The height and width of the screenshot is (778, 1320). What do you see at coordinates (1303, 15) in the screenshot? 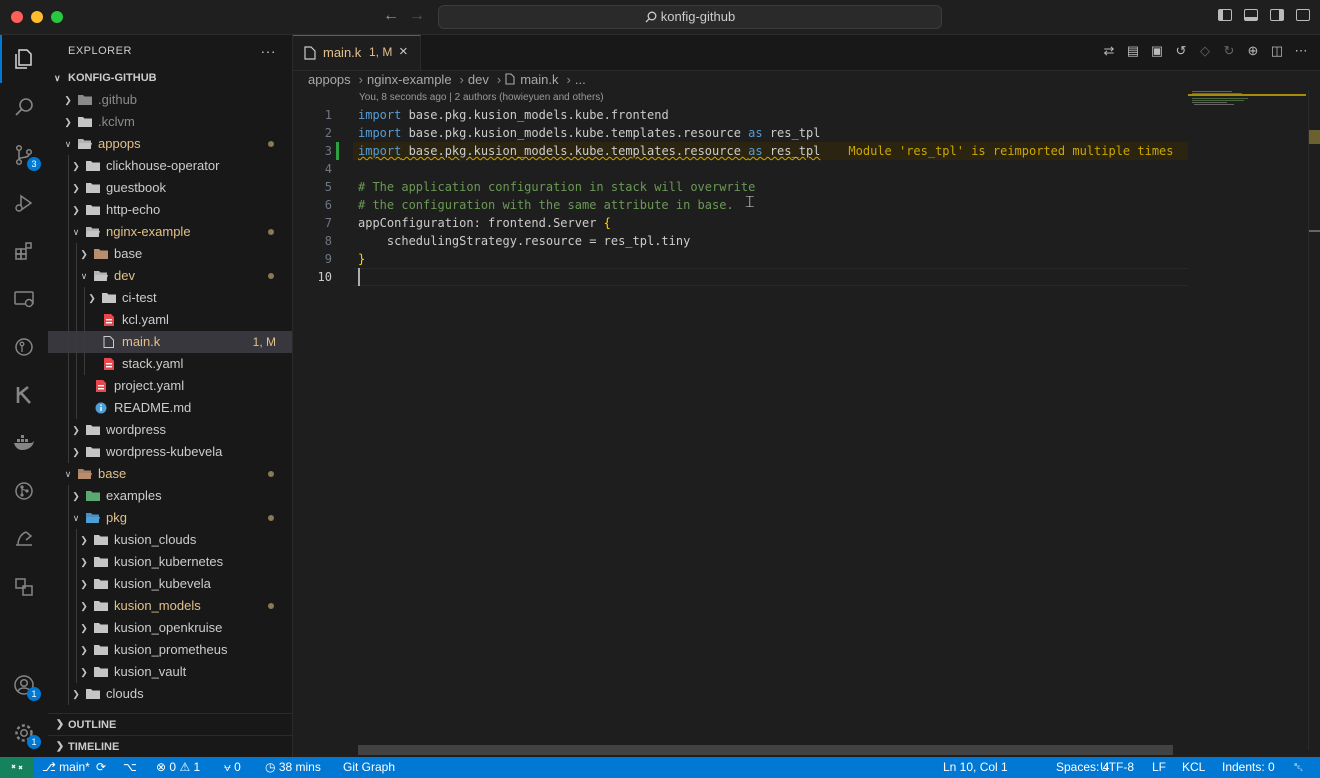
I see `customize-layout-icon` at bounding box center [1303, 15].